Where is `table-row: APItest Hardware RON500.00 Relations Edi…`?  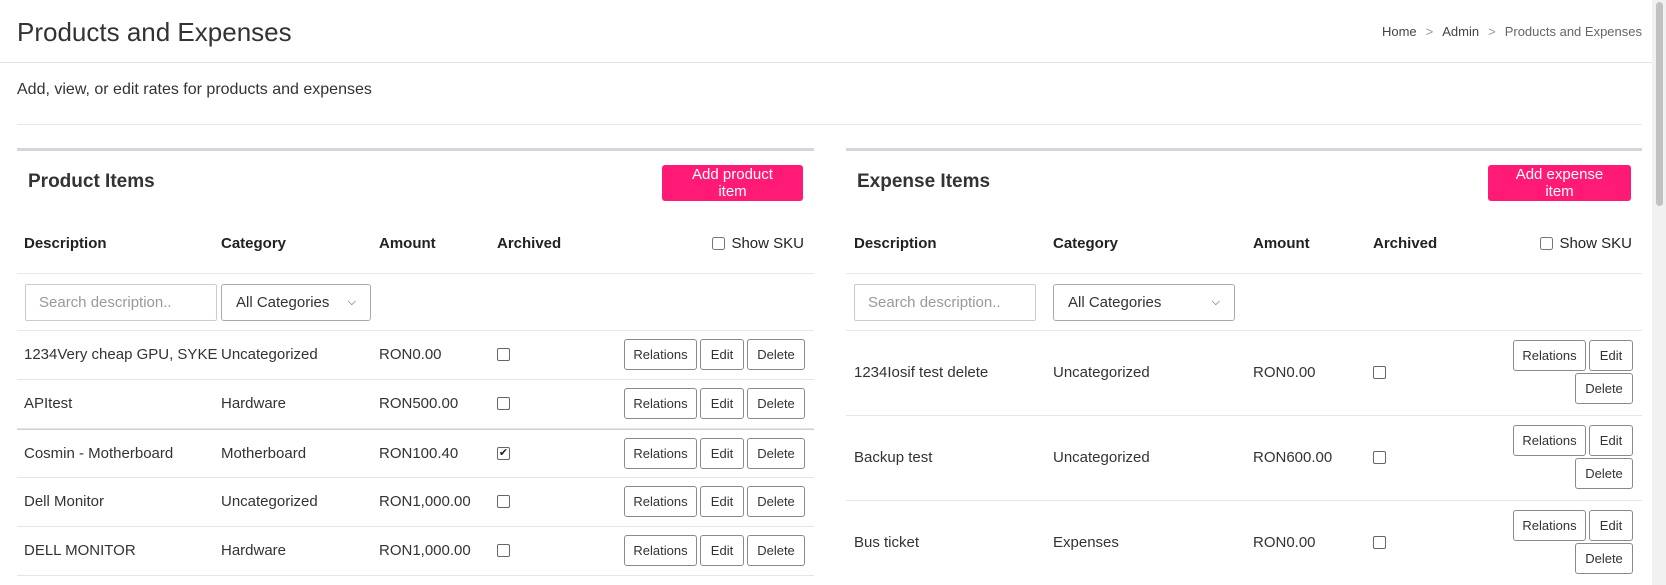
table-row: APItest Hardware RON500.00 Relations Edi… is located at coordinates (415, 404).